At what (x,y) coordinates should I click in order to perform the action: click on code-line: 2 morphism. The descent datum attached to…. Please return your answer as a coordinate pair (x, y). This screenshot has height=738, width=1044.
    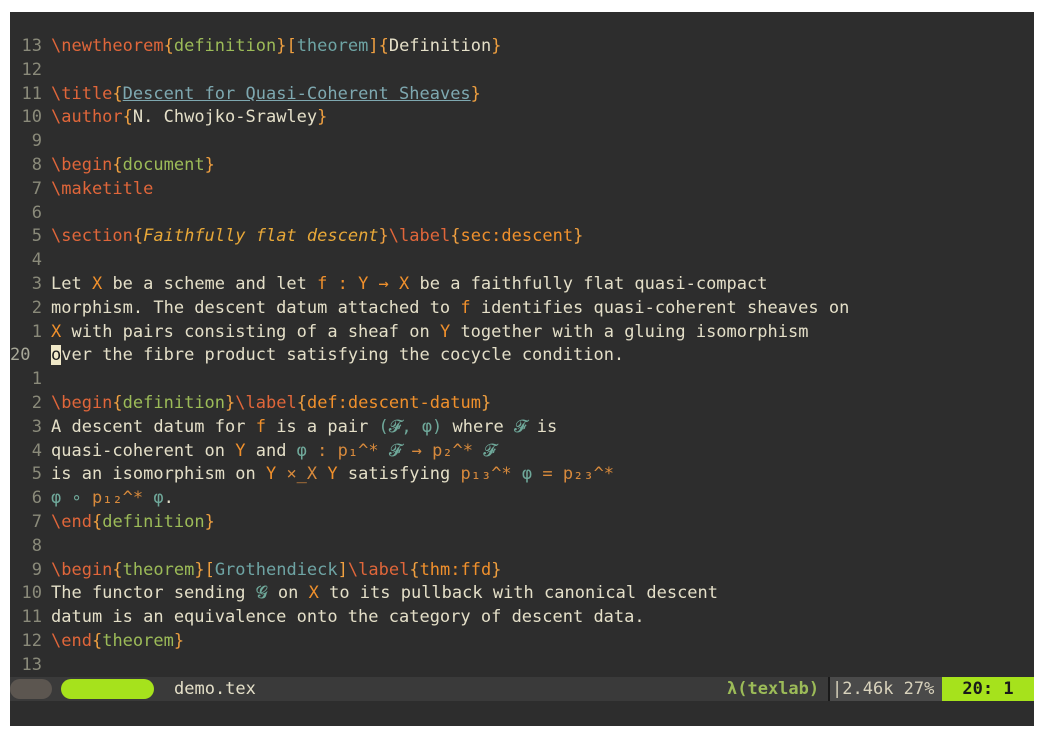
    Looking at the image, I should click on (522, 309).